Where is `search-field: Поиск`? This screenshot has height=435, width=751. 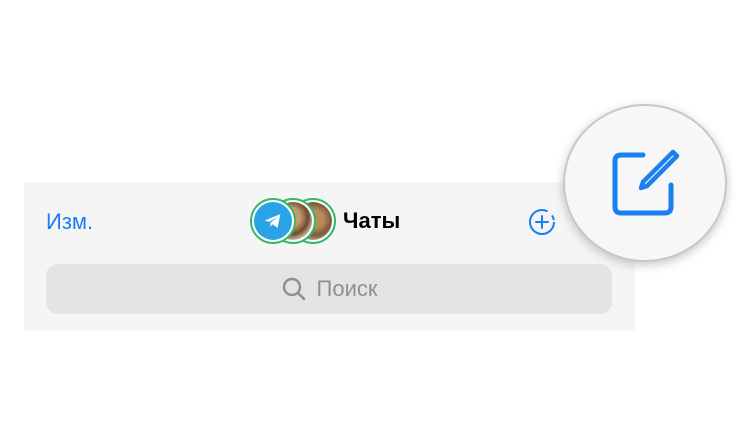 search-field: Поиск is located at coordinates (329, 289).